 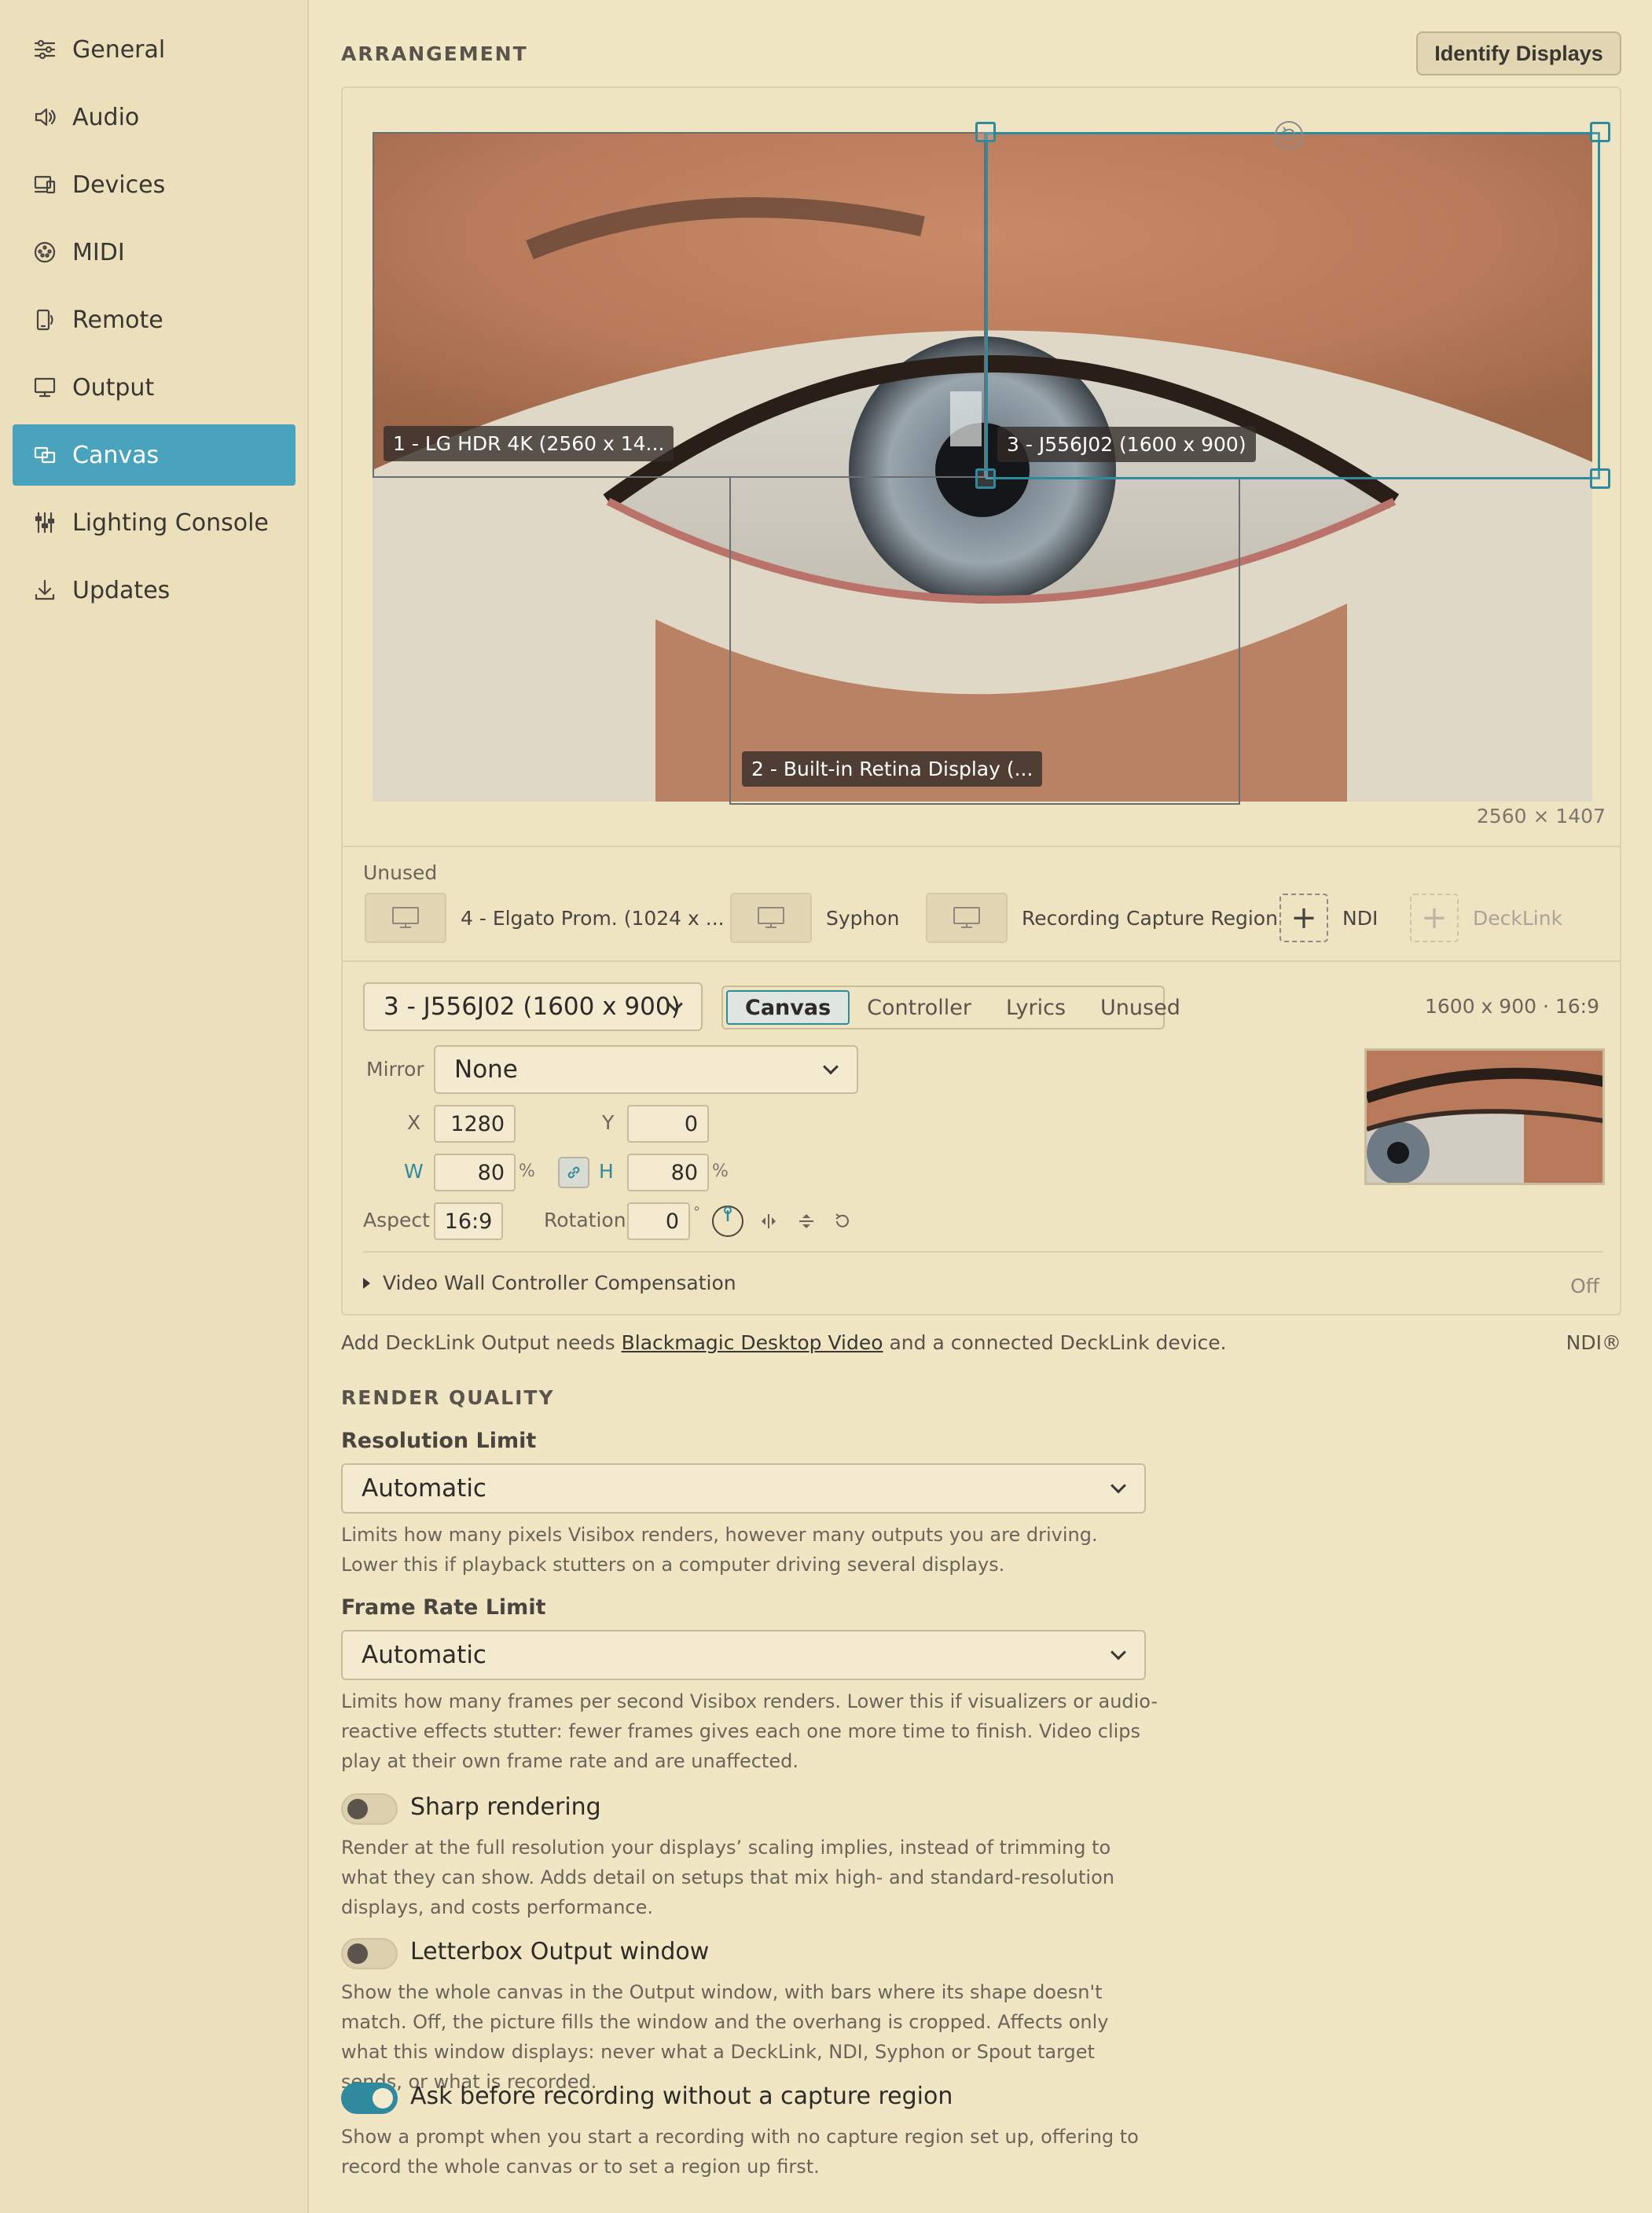 What do you see at coordinates (549, 1283) in the screenshot?
I see `video-wall-compensation-toggle: Video Wall Controller Compensation` at bounding box center [549, 1283].